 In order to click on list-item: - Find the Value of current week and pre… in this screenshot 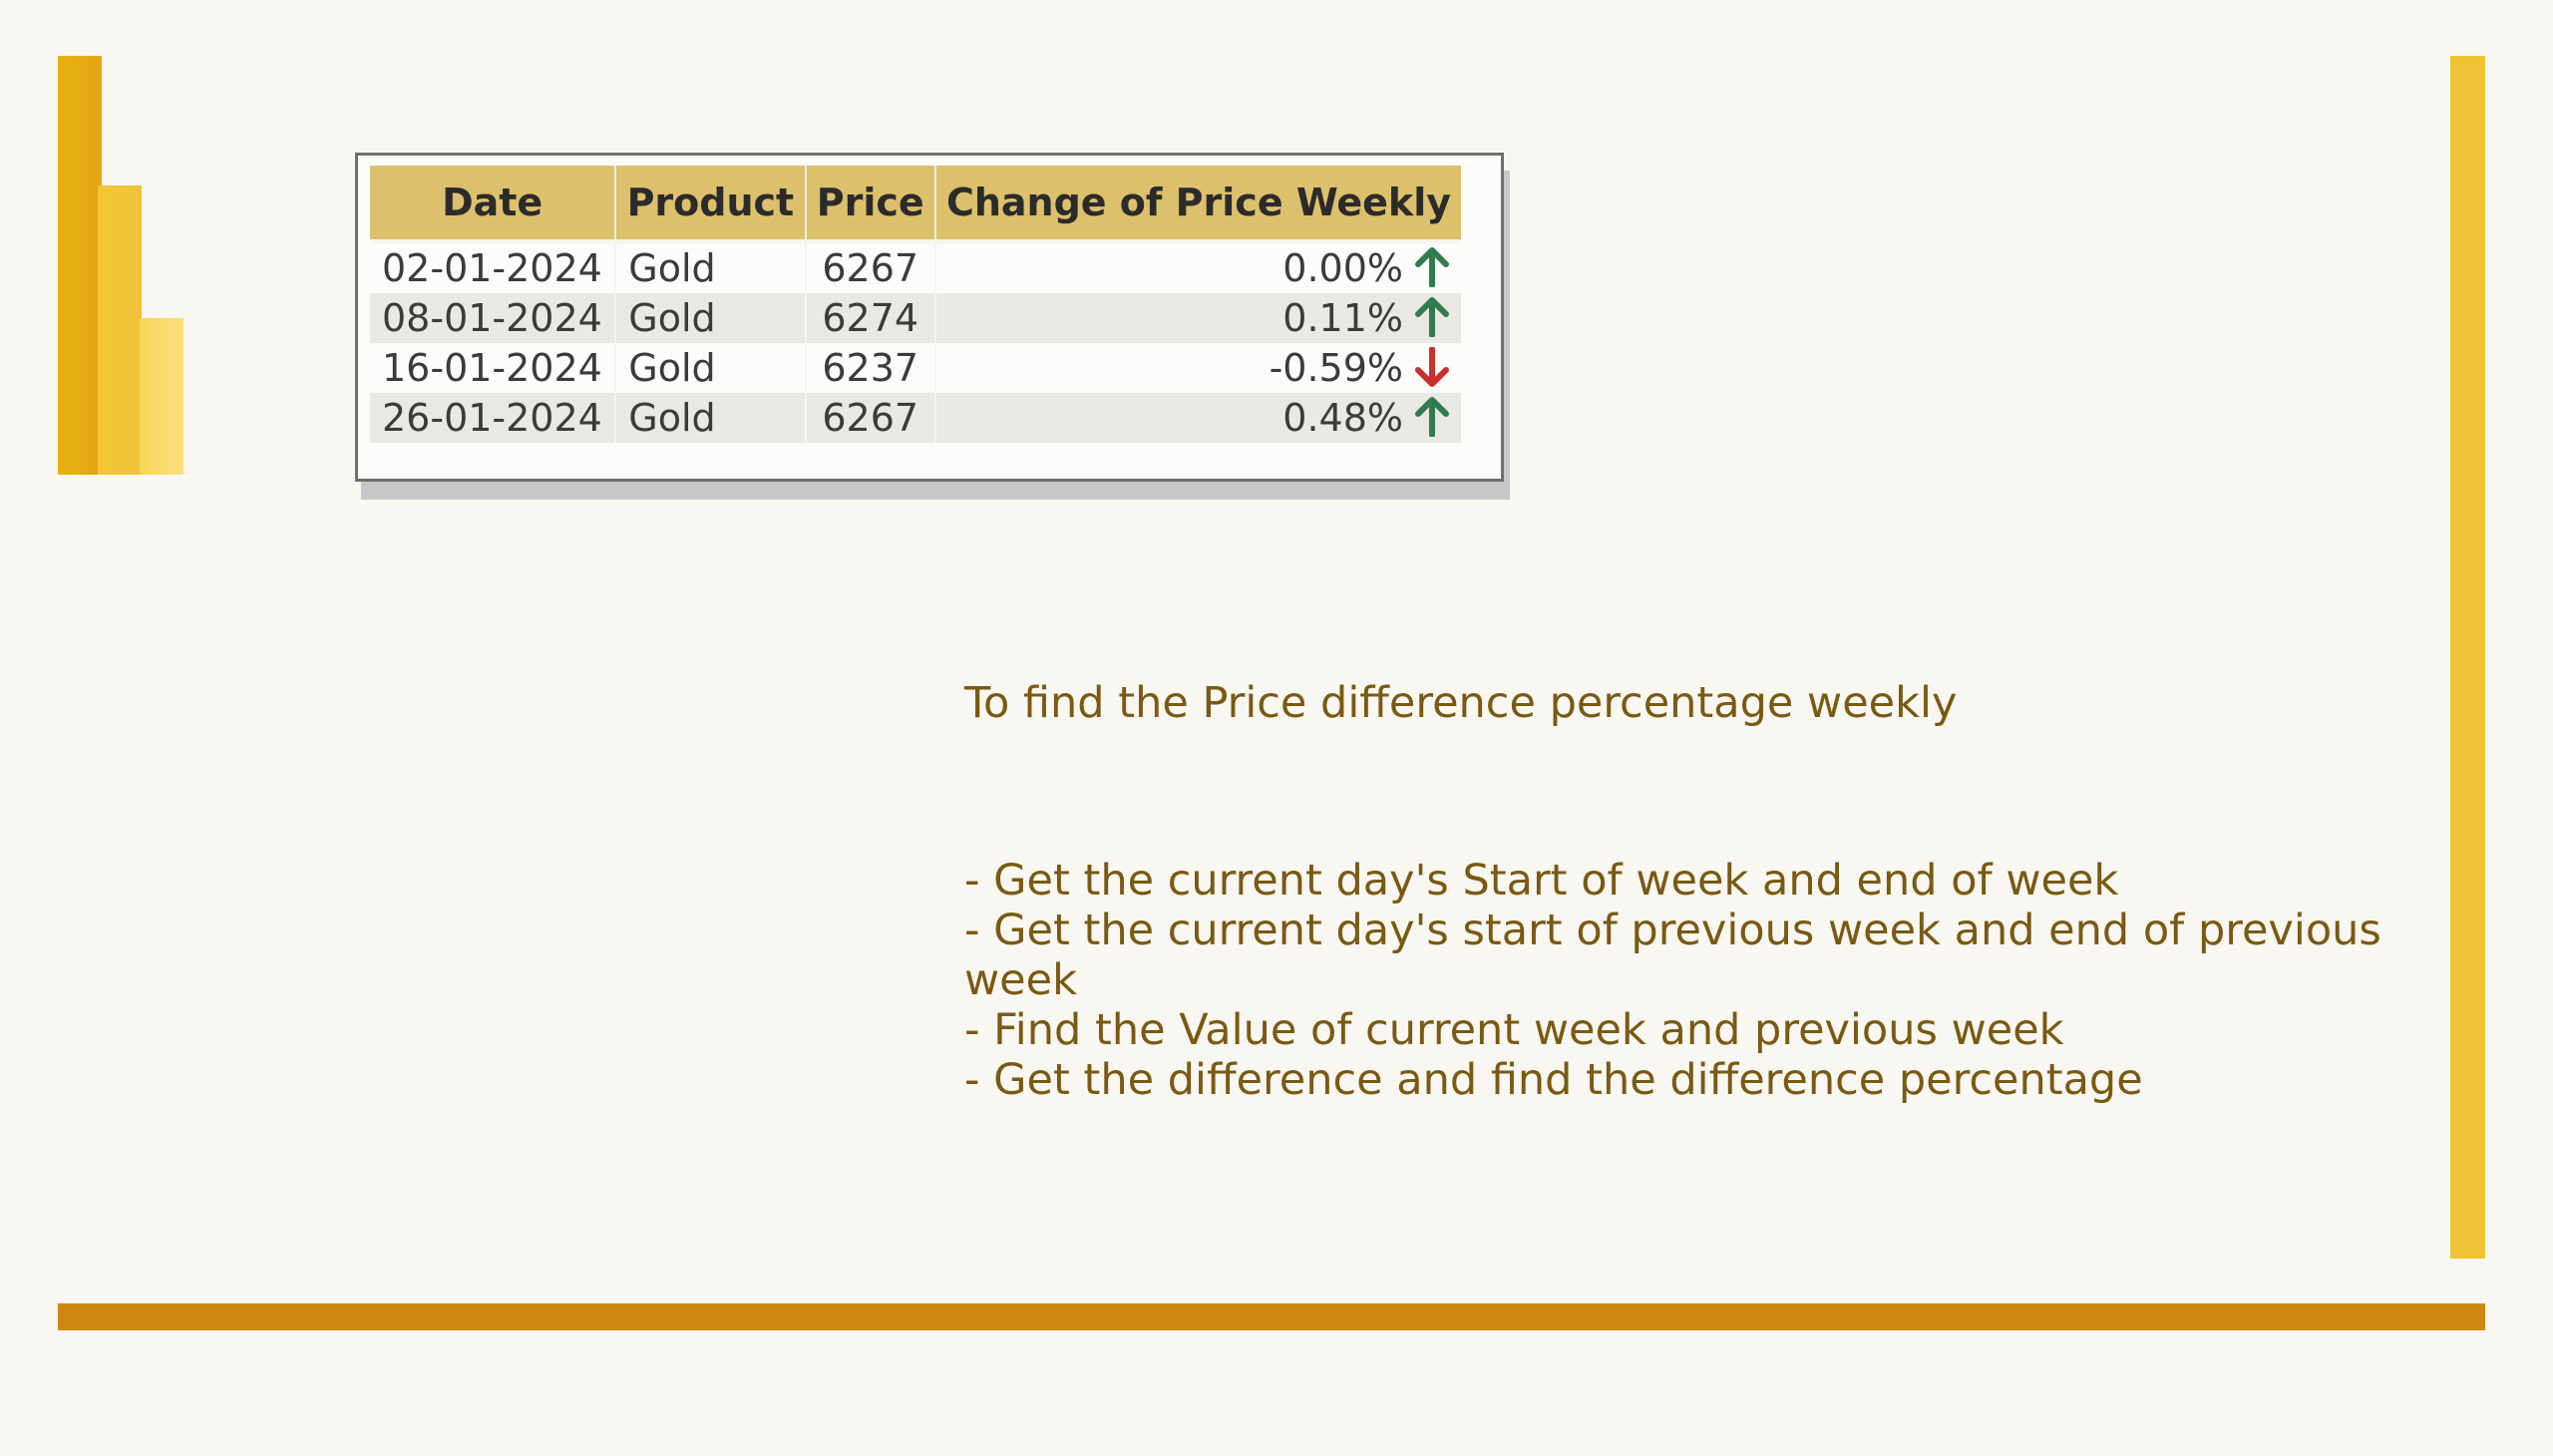, I will do `click(1514, 1030)`.